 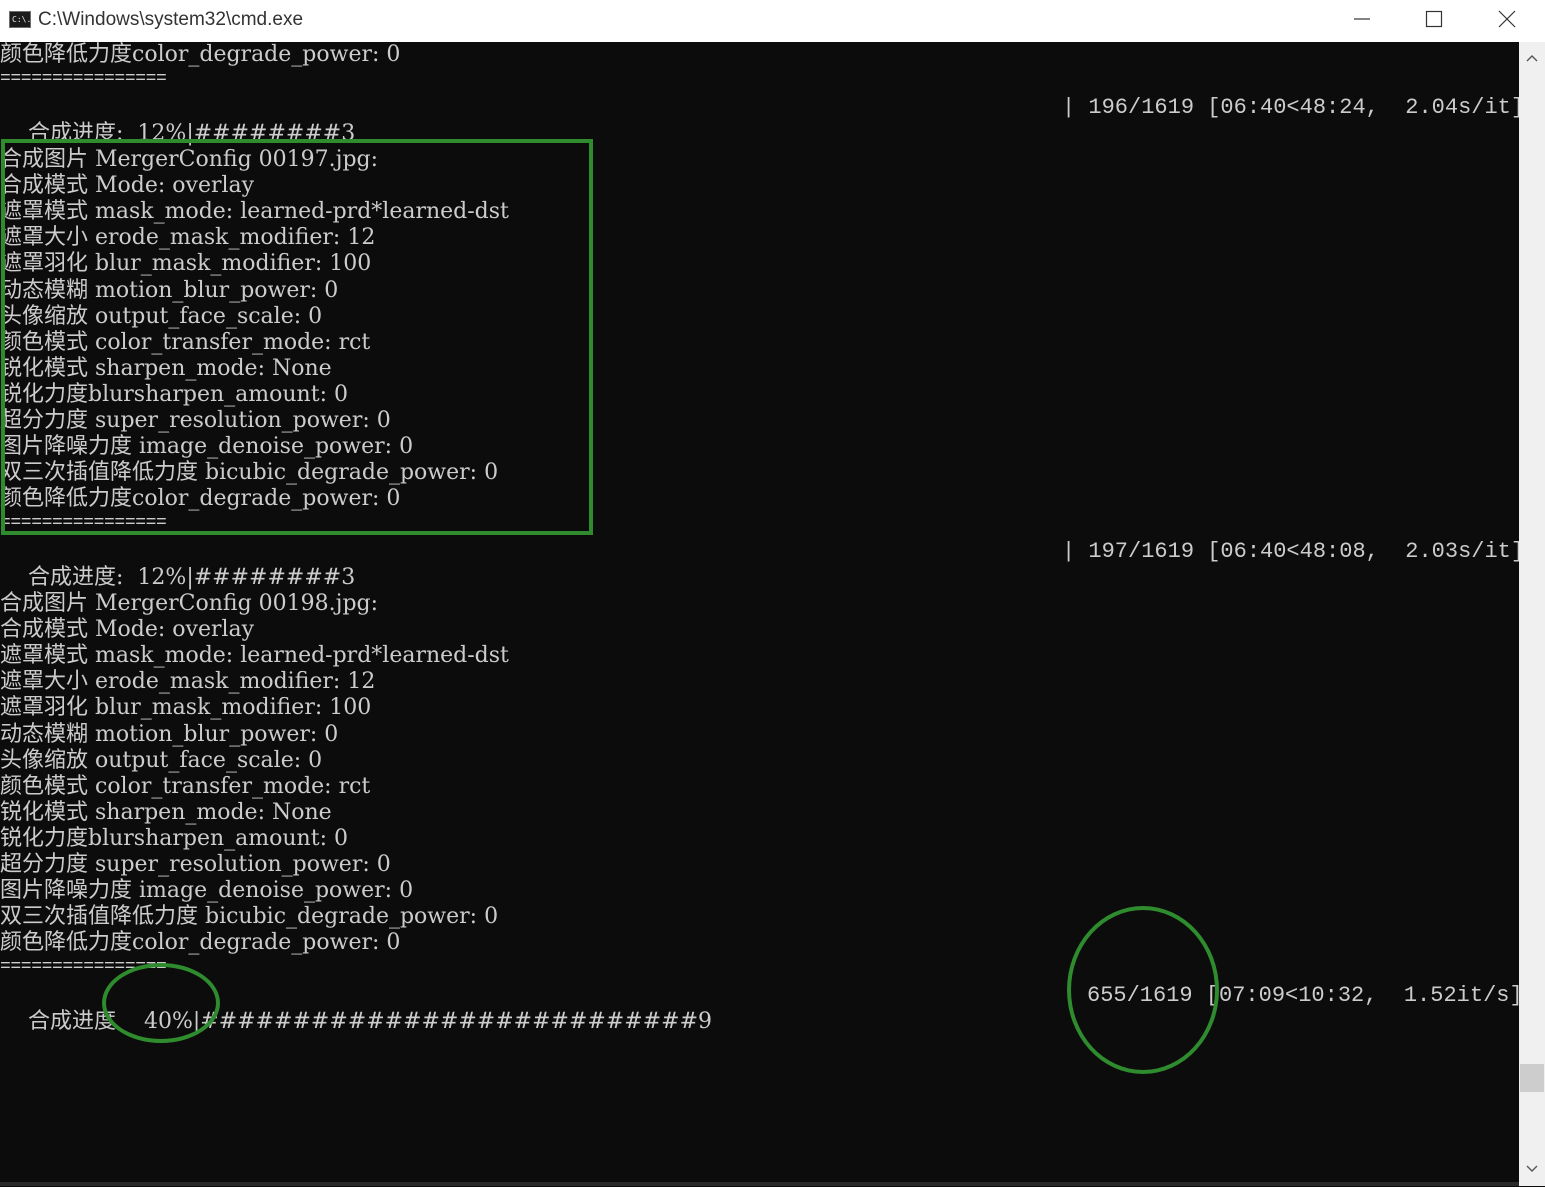 What do you see at coordinates (20, 19) in the screenshot?
I see `cmd-icon: C:\.` at bounding box center [20, 19].